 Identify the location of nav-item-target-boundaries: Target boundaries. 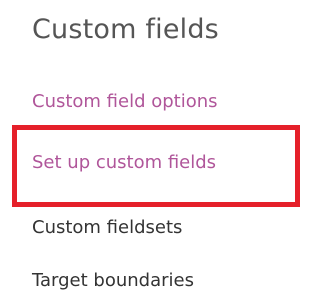
(113, 280).